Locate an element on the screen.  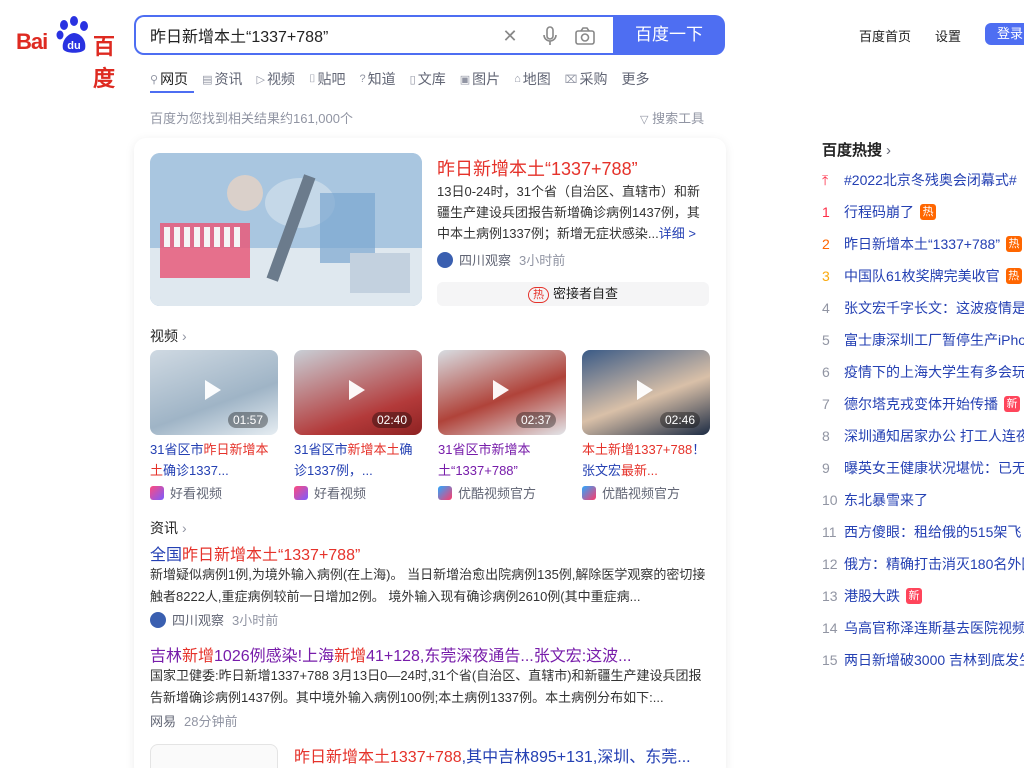
video-thumbnail: 02:37 is located at coordinates (502, 392).